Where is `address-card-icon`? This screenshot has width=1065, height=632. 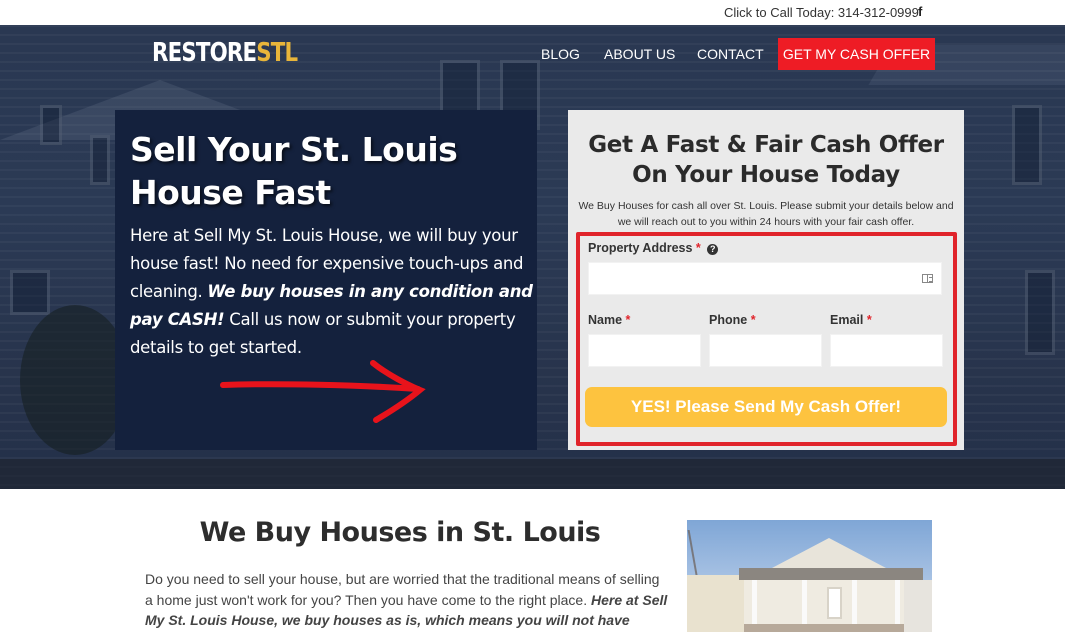 address-card-icon is located at coordinates (927, 278).